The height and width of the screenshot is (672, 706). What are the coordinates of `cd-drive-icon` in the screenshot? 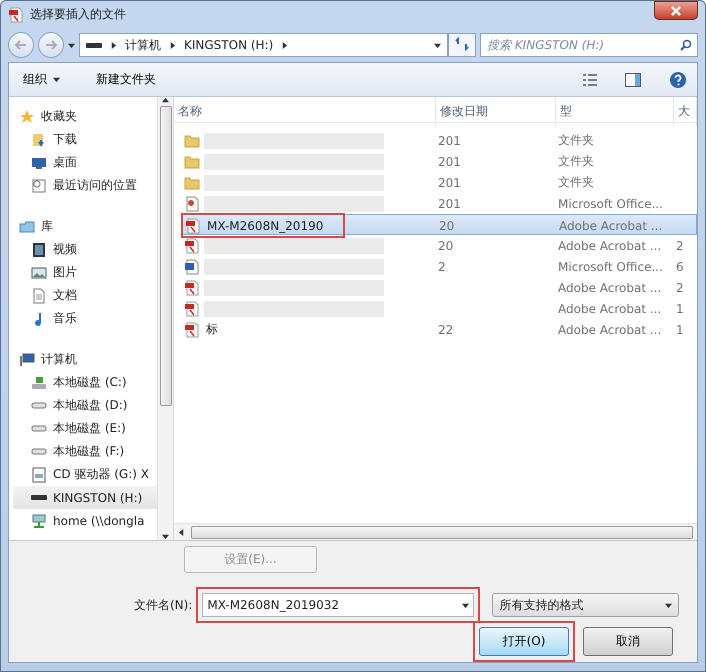 It's located at (39, 474).